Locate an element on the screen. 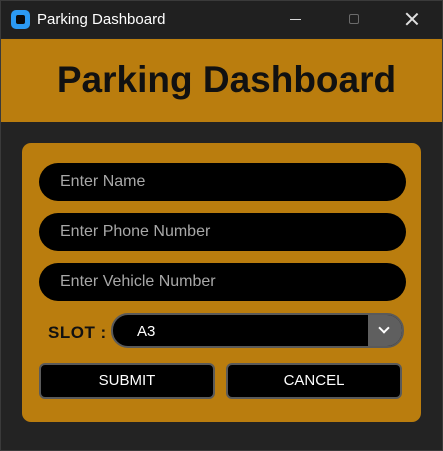  close-button is located at coordinates (412, 19).